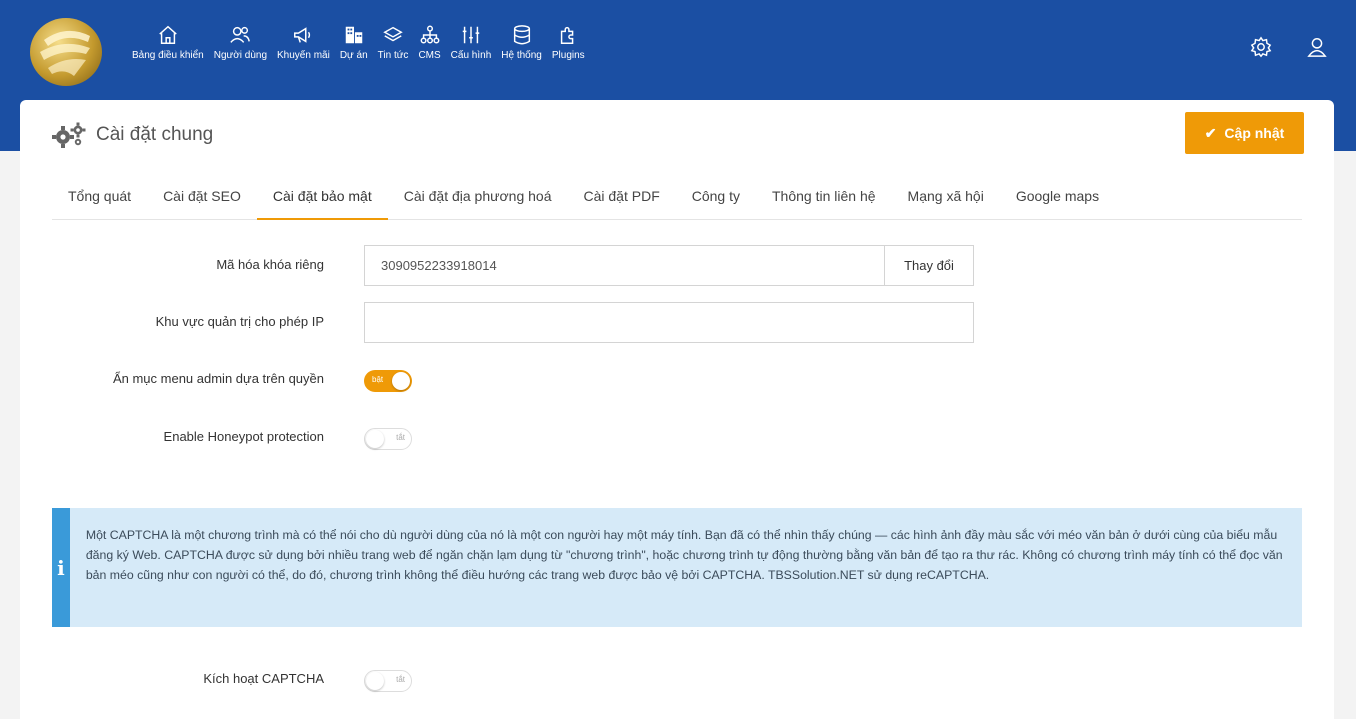 Image resolution: width=1356 pixels, height=719 pixels. I want to click on nav-label: Plugins, so click(568, 55).